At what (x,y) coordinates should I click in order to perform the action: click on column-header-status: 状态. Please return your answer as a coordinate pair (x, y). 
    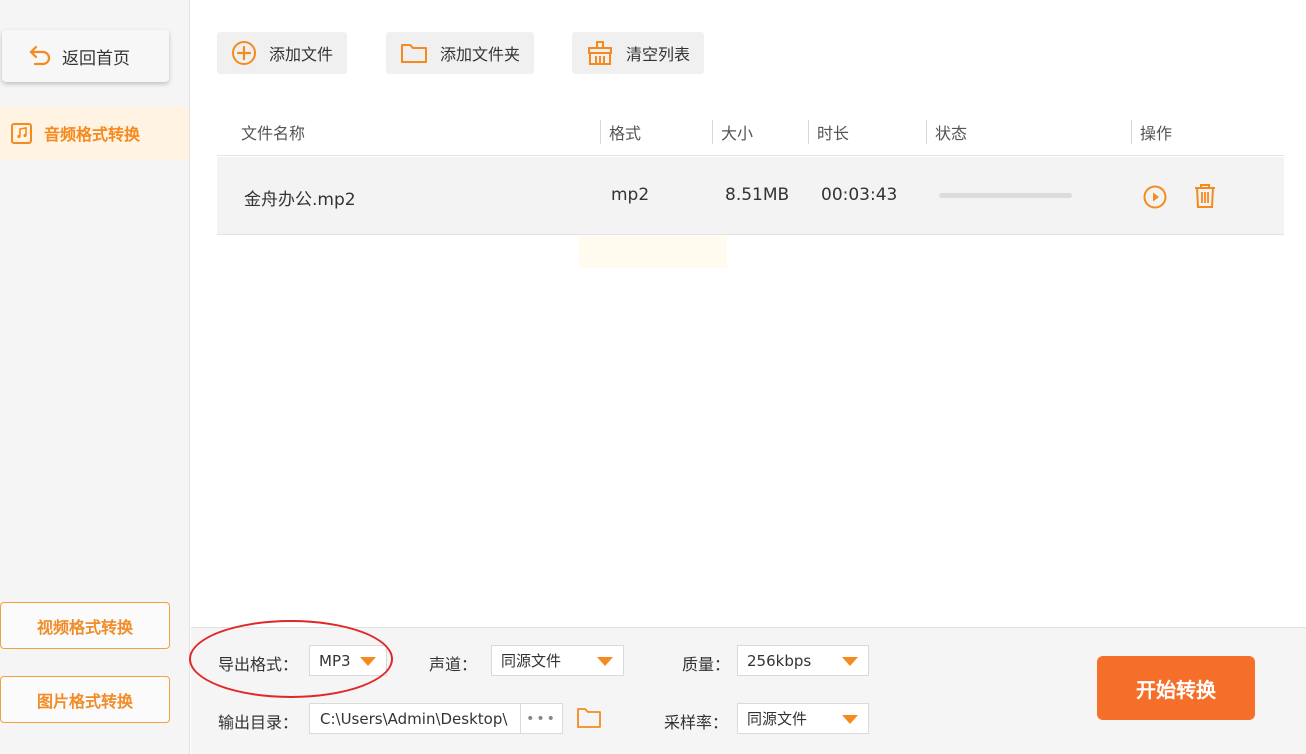
    Looking at the image, I should click on (946, 132).